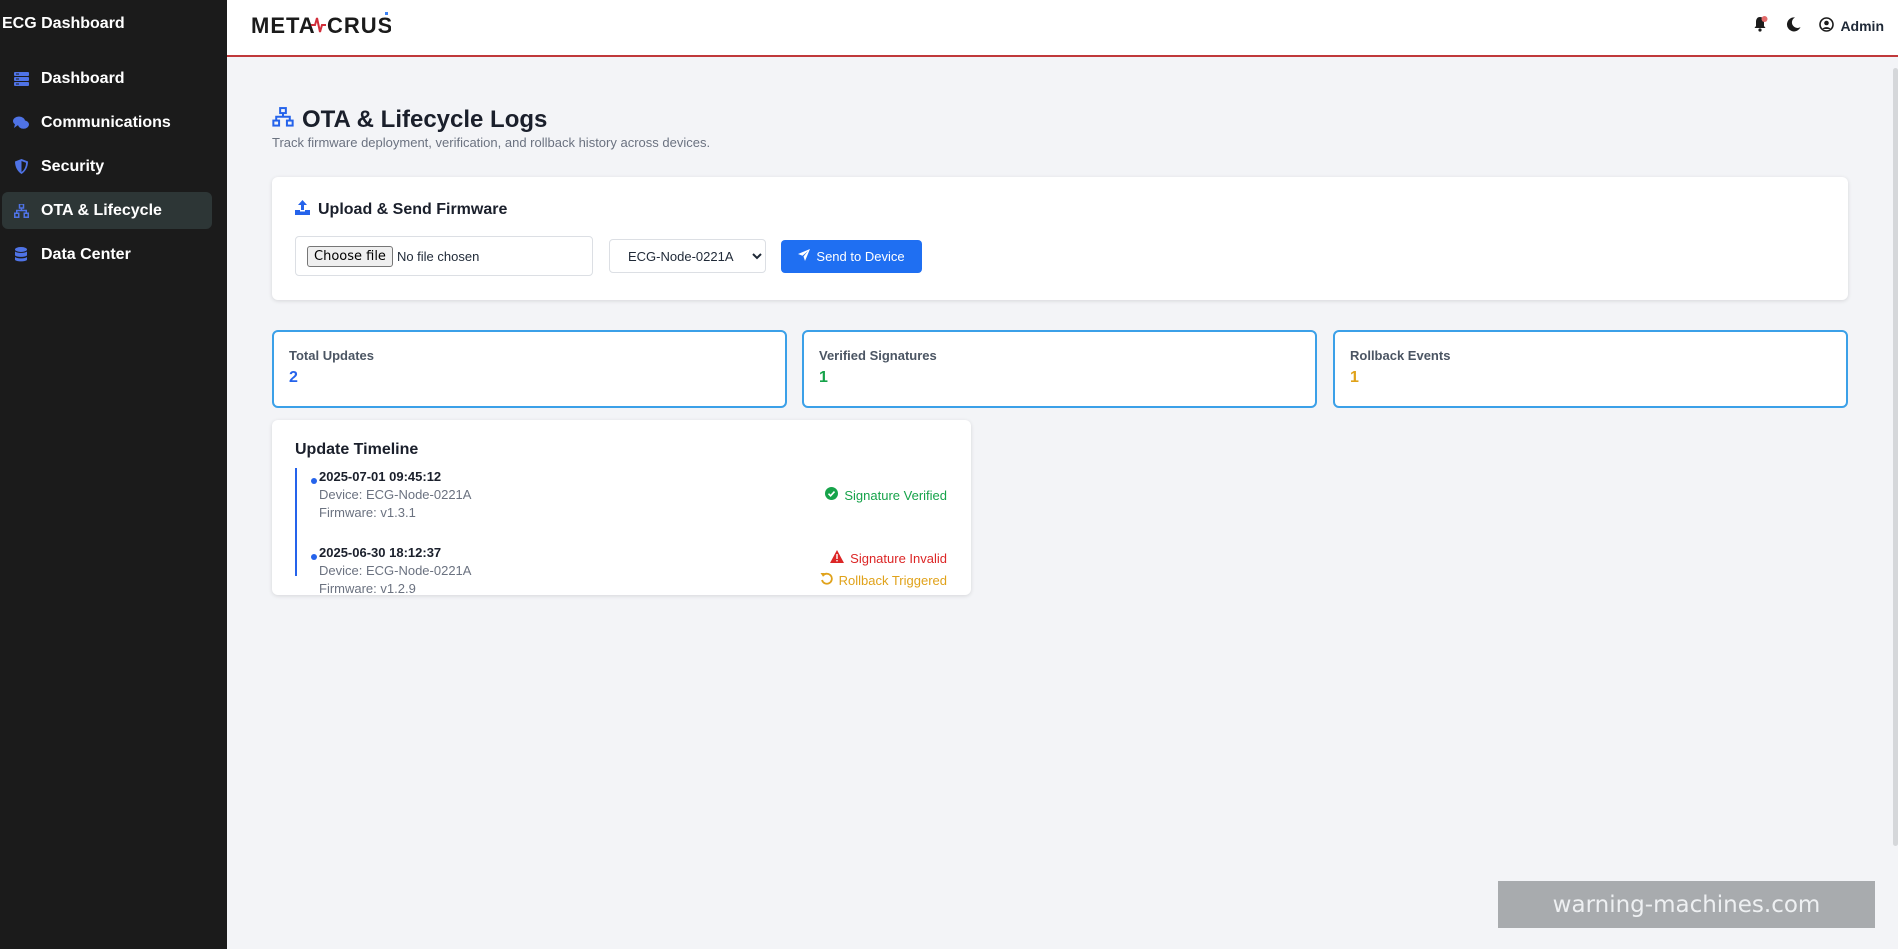 The width and height of the screenshot is (1898, 949). I want to click on watermark: warning-machines.com, so click(1686, 904).